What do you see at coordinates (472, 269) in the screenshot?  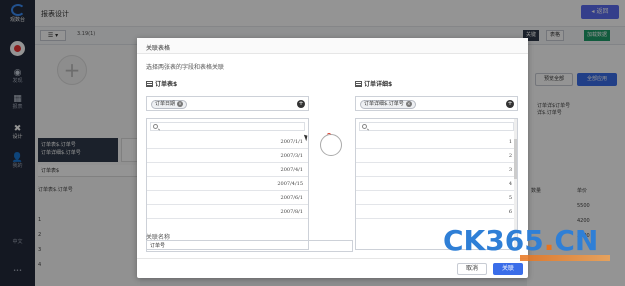 I see `cancel-button: 取消` at bounding box center [472, 269].